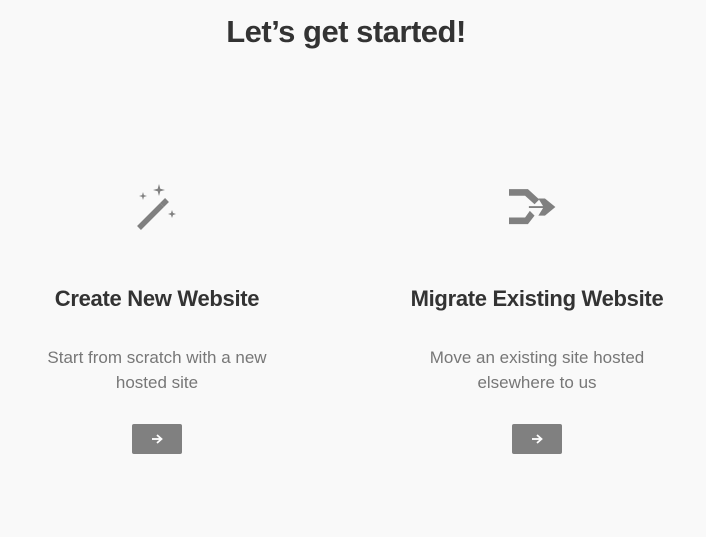  What do you see at coordinates (157, 208) in the screenshot?
I see `magic-wand-icon` at bounding box center [157, 208].